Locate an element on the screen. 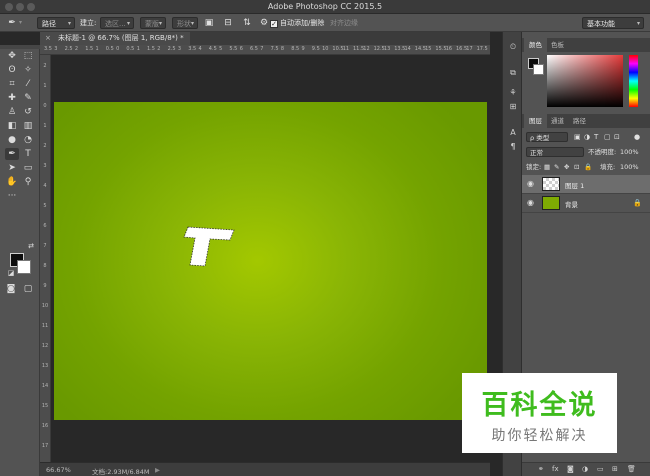 This screenshot has width=650, height=476. layer-row-1: ◉ 图层 1 is located at coordinates (586, 184).